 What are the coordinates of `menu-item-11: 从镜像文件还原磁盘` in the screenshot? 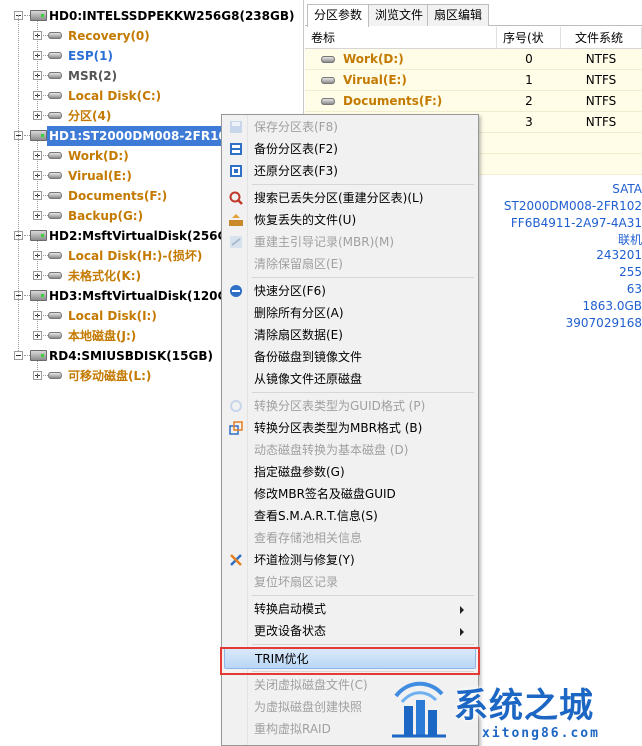 It's located at (350, 379).